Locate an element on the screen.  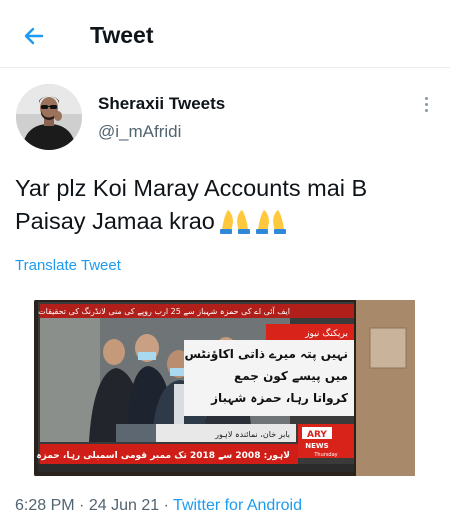
reporter-text: بابر خان، نمائندہ لاہور is located at coordinates (252, 434).